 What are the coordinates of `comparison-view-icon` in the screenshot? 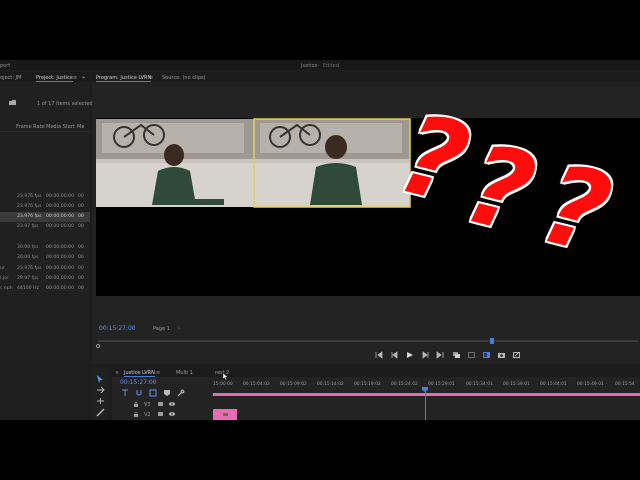 It's located at (486, 355).